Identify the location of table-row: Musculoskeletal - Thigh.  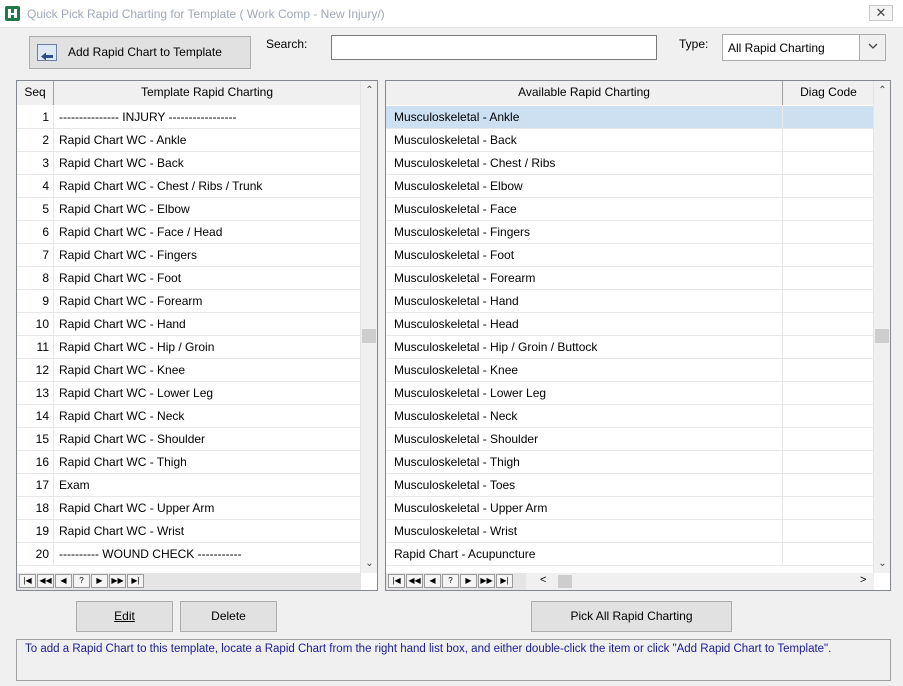
(630, 462).